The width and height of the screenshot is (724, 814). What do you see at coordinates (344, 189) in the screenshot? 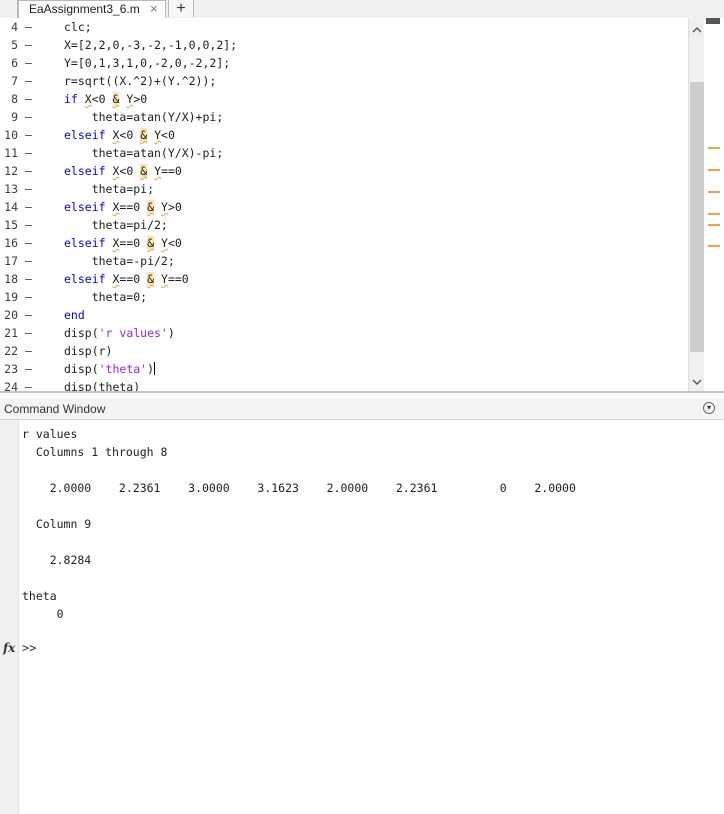
I see `code-line-13: 13 – theta=pi;` at bounding box center [344, 189].